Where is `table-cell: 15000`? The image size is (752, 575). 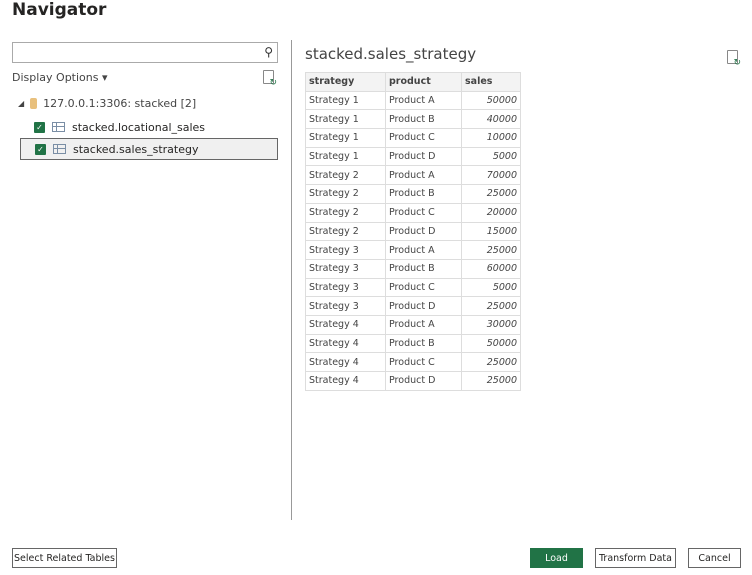 table-cell: 15000 is located at coordinates (491, 231).